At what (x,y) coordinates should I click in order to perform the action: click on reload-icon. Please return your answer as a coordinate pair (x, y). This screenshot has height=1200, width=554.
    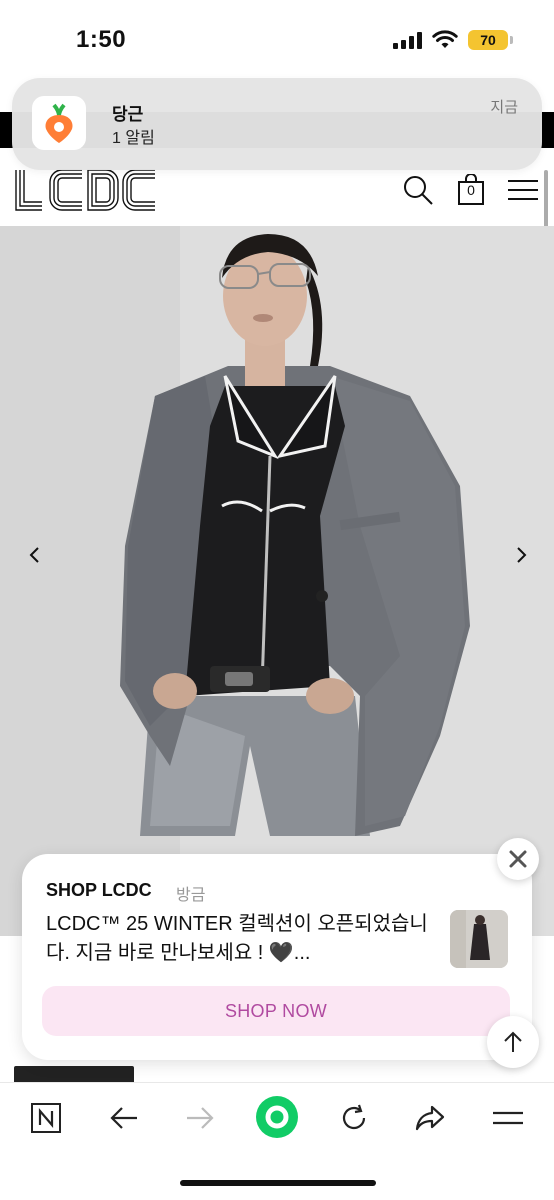
    Looking at the image, I should click on (354, 1118).